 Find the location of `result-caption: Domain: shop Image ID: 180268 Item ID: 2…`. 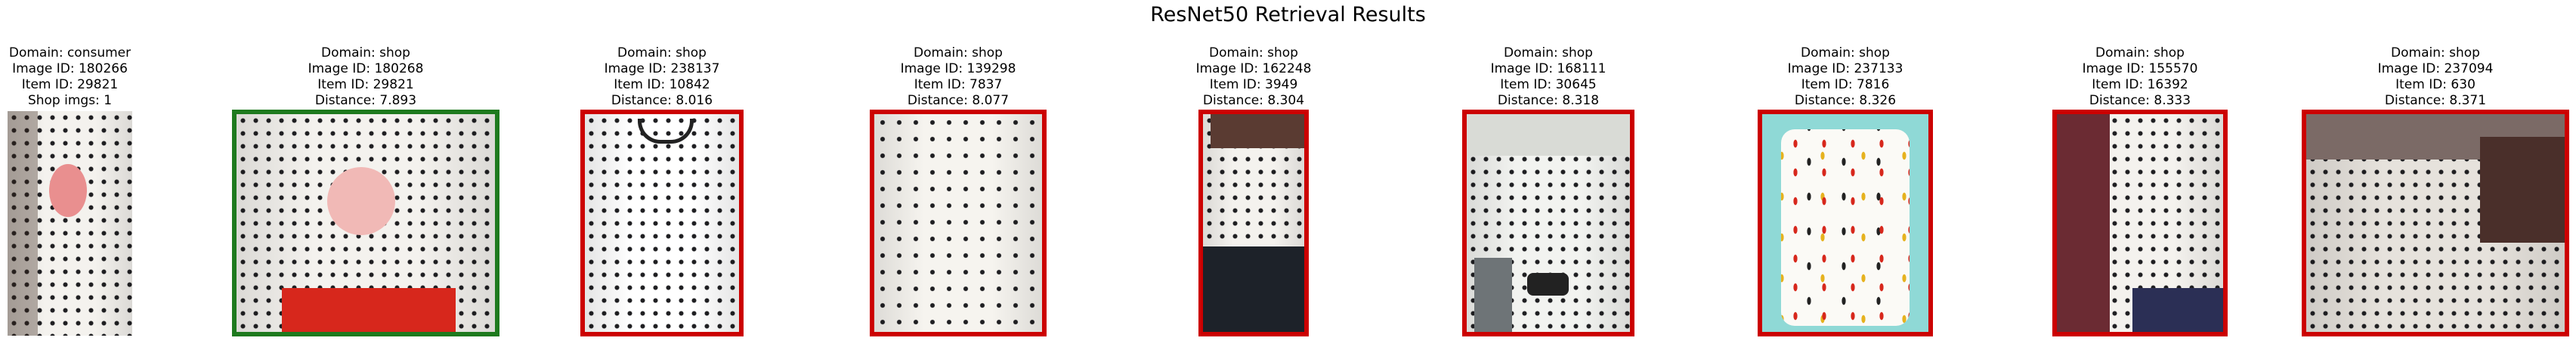

result-caption: Domain: shop Image ID: 180268 Item ID: 2… is located at coordinates (366, 77).